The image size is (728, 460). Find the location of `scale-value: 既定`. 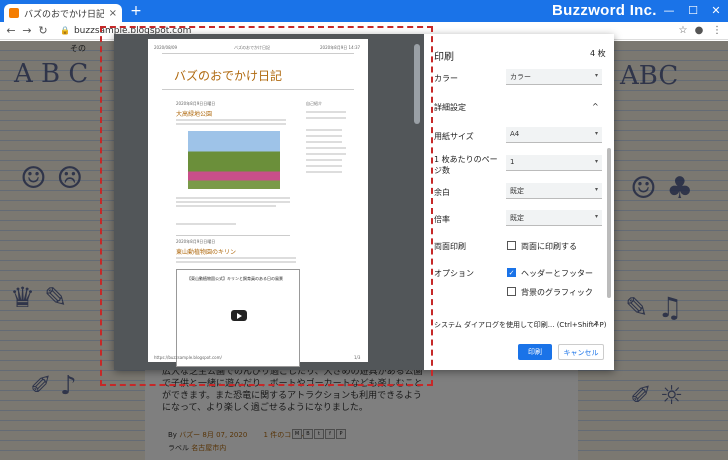

scale-value: 既定 is located at coordinates (517, 218).